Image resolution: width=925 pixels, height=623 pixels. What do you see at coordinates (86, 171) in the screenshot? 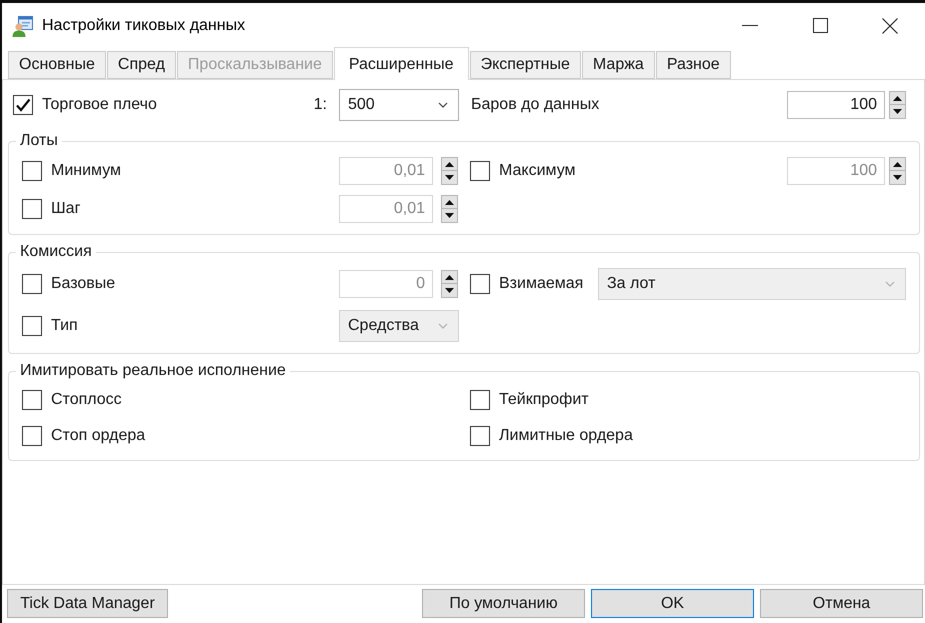
I see `option-label: Минимум` at bounding box center [86, 171].